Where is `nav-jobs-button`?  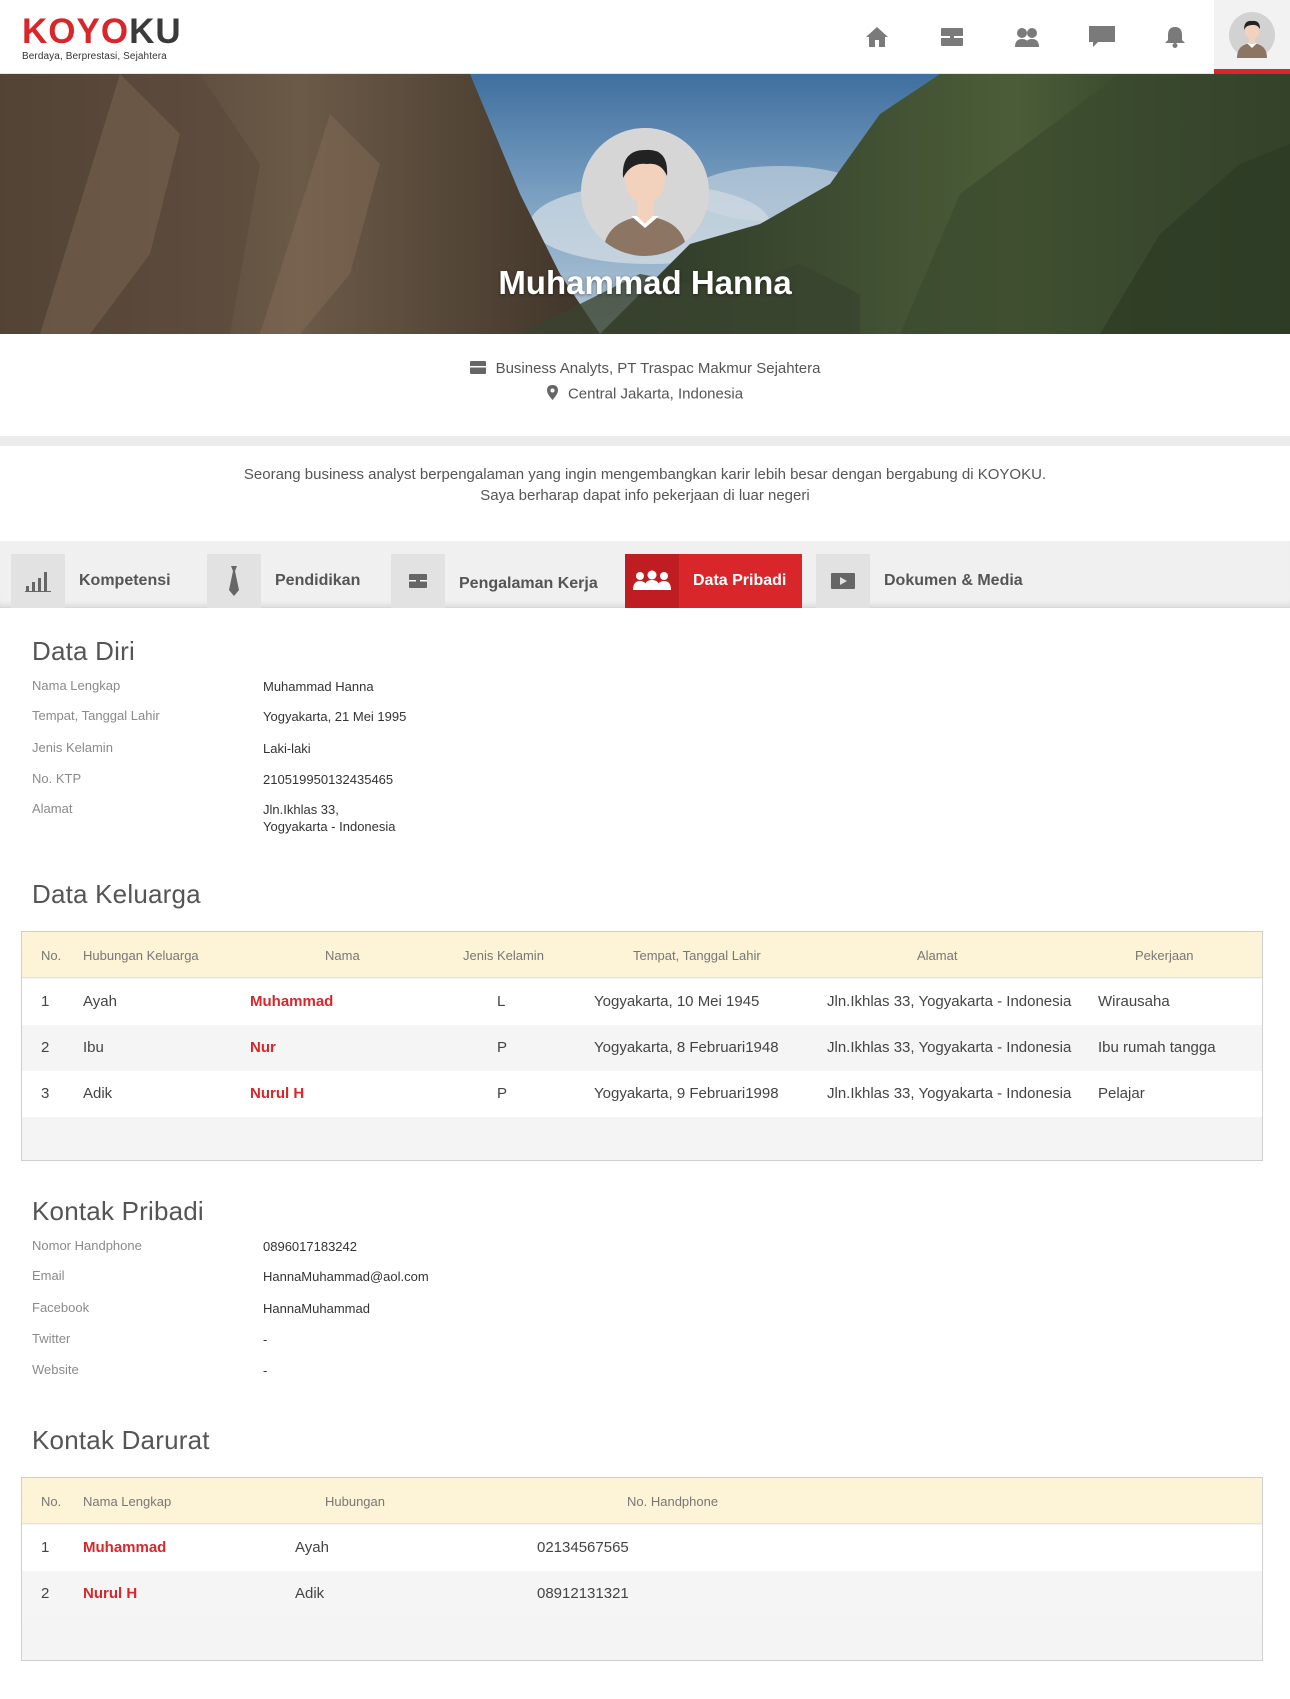
nav-jobs-button is located at coordinates (952, 37).